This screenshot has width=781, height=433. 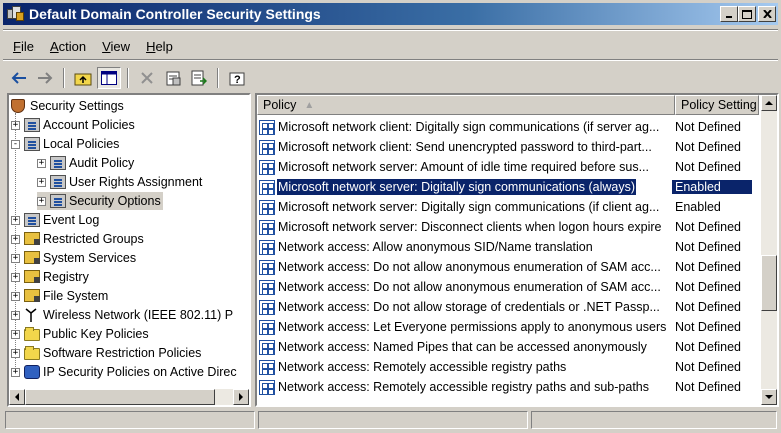 I want to click on toolbar: ?, so click(x=128, y=78).